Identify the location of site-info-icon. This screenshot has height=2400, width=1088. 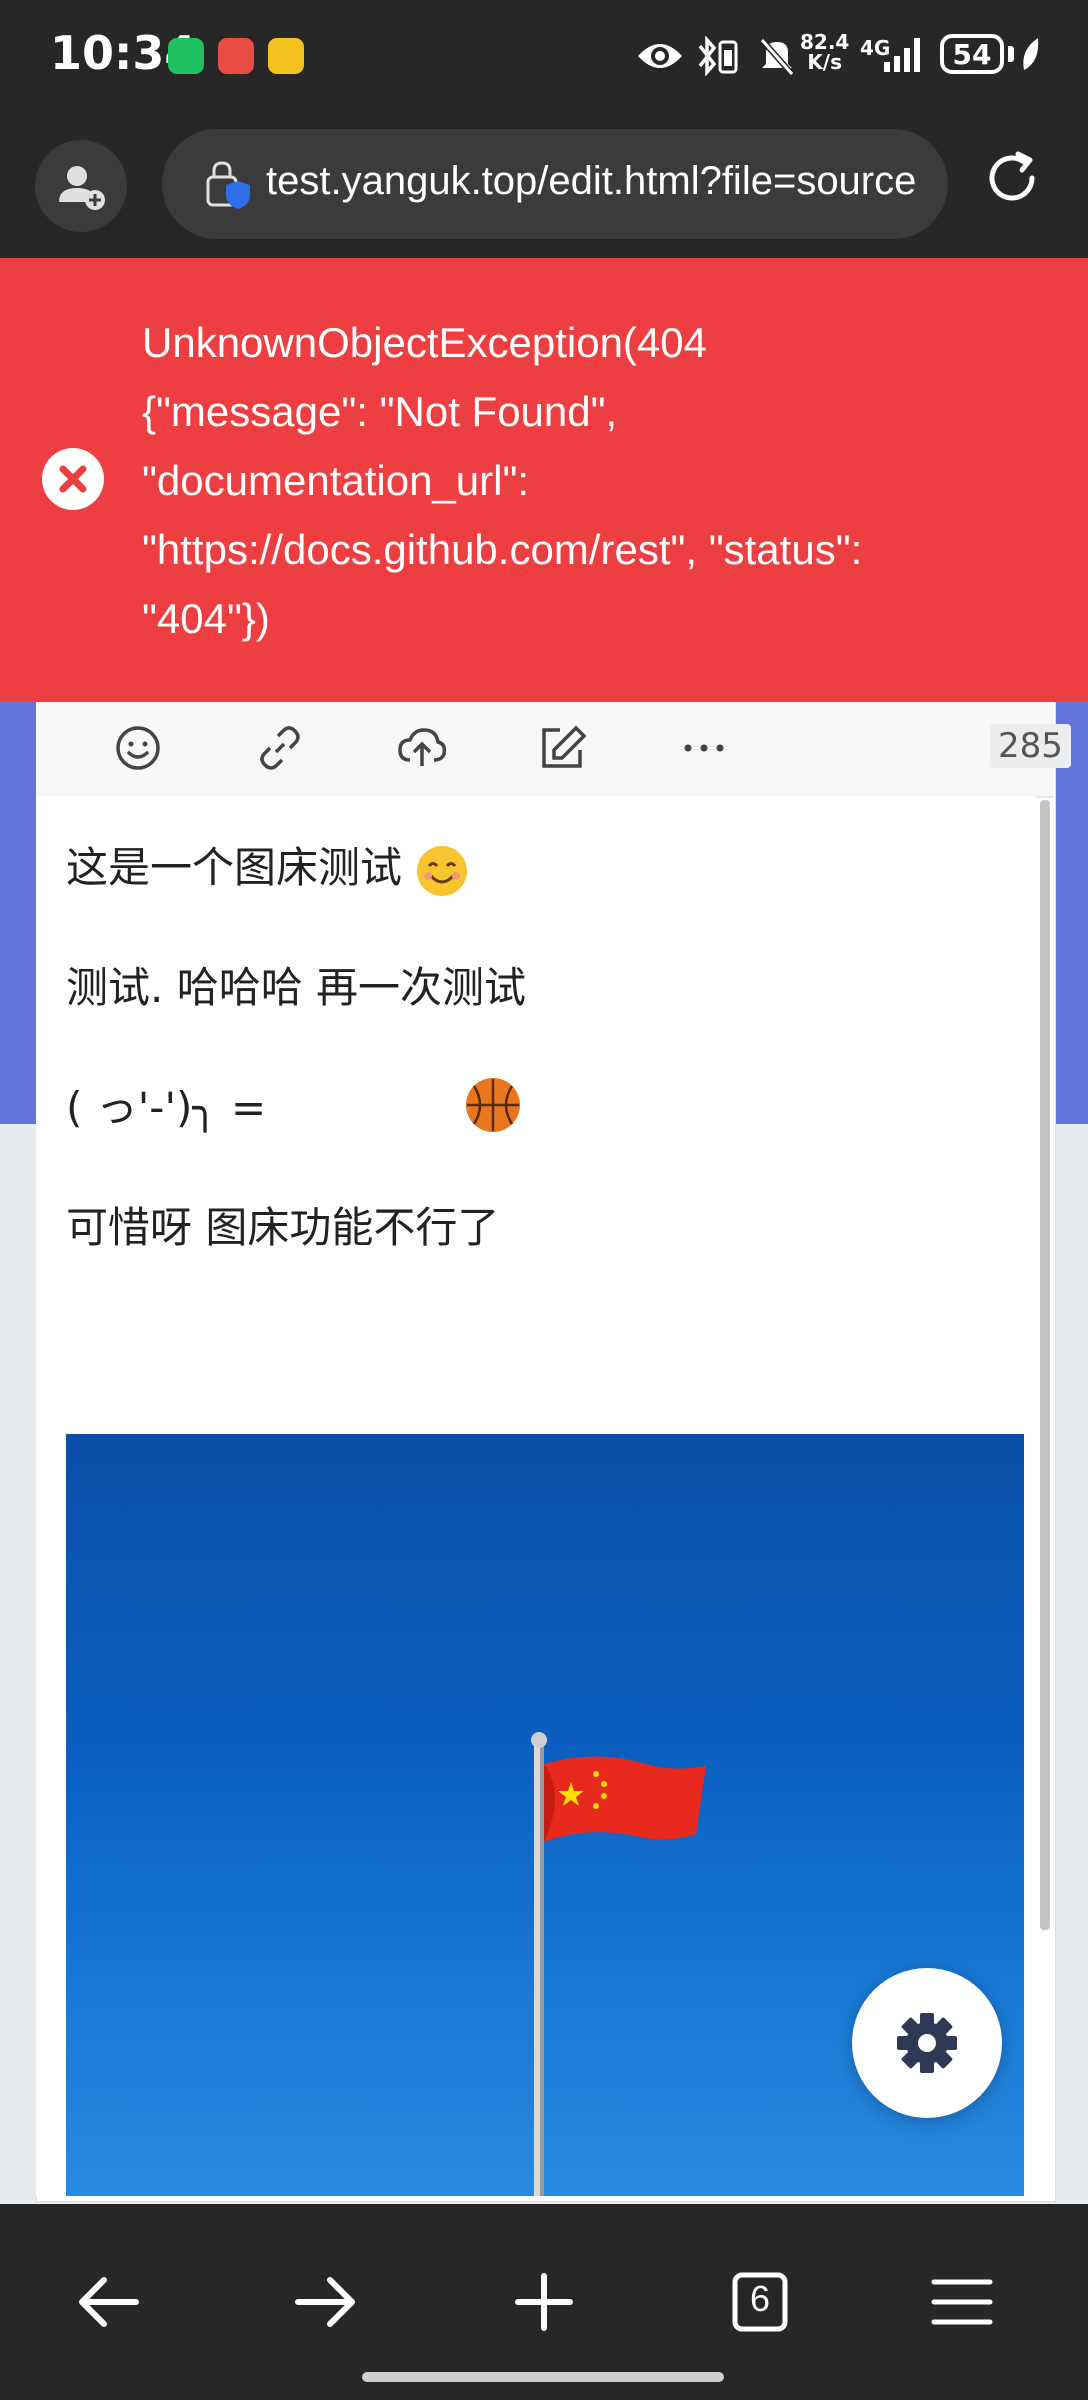
(228, 185).